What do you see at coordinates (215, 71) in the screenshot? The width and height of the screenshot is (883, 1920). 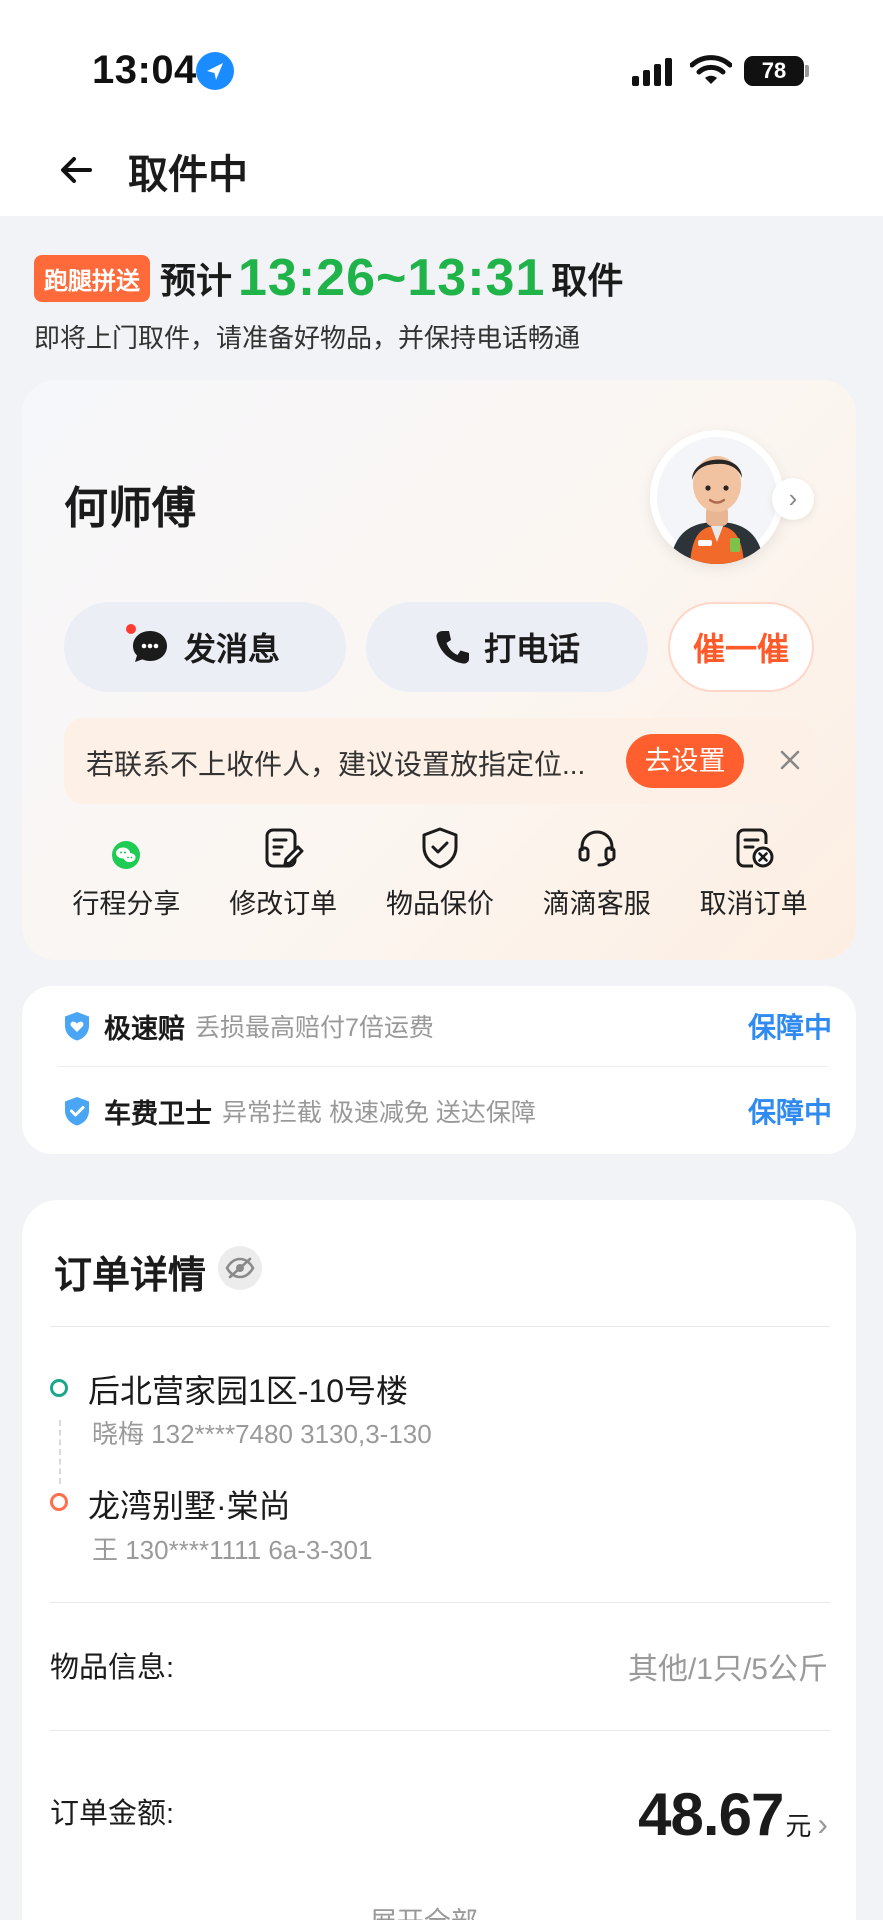 I see `location-arrow-icon` at bounding box center [215, 71].